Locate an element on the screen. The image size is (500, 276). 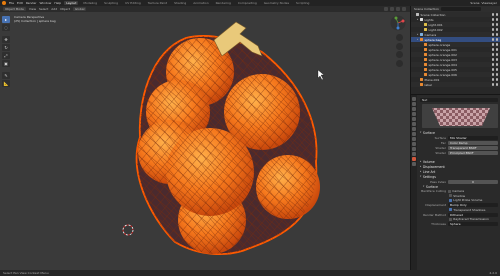
menu-window: Window is located at coordinates (46, 3).